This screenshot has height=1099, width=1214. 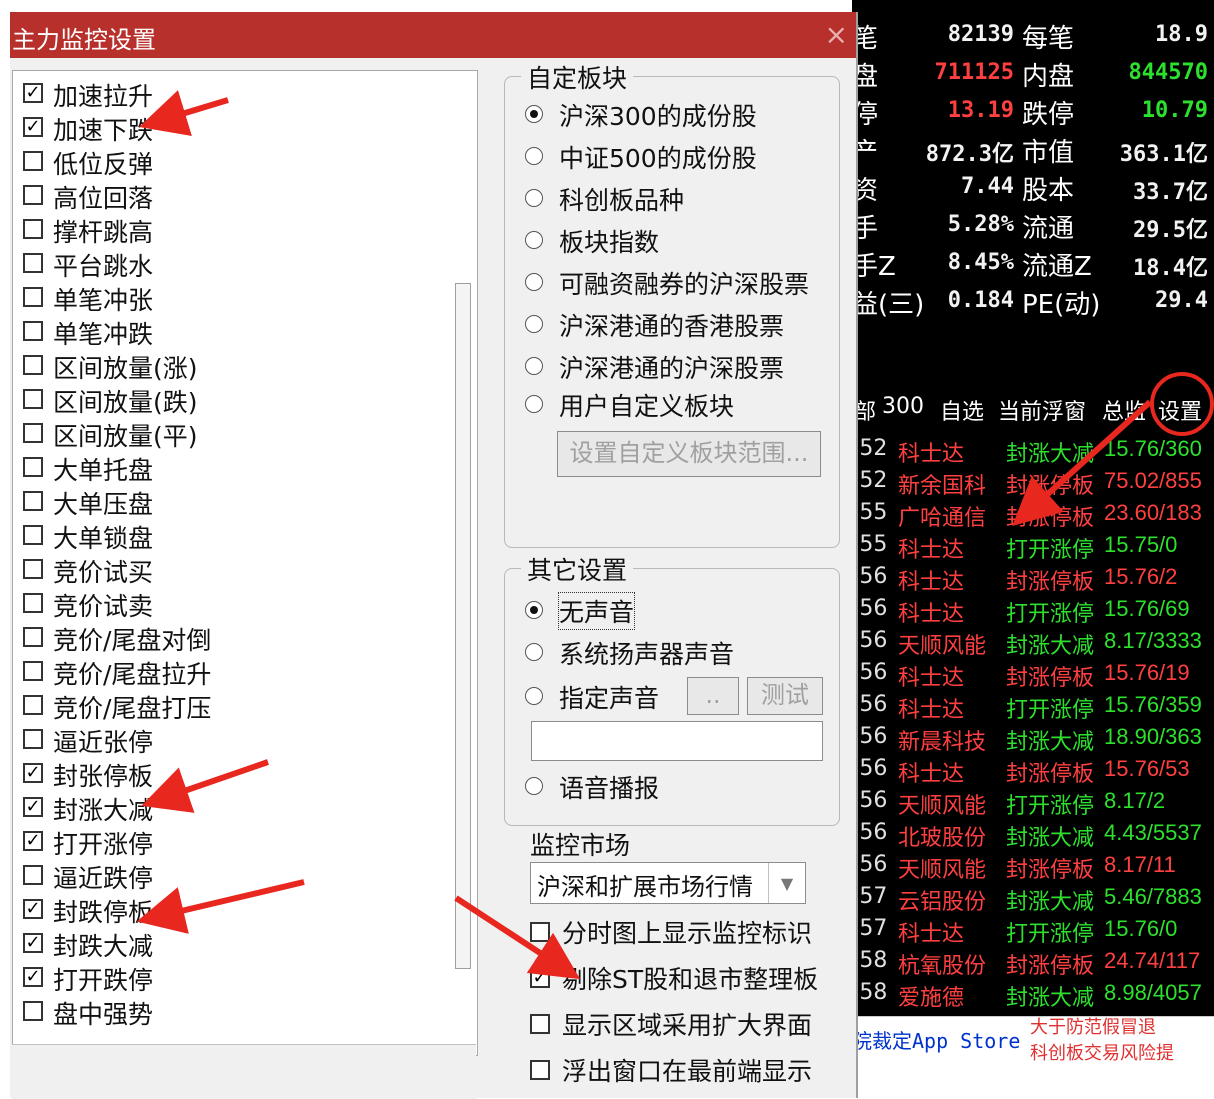 What do you see at coordinates (647, 654) in the screenshot?
I see `radio-label: 系统扬声器声音` at bounding box center [647, 654].